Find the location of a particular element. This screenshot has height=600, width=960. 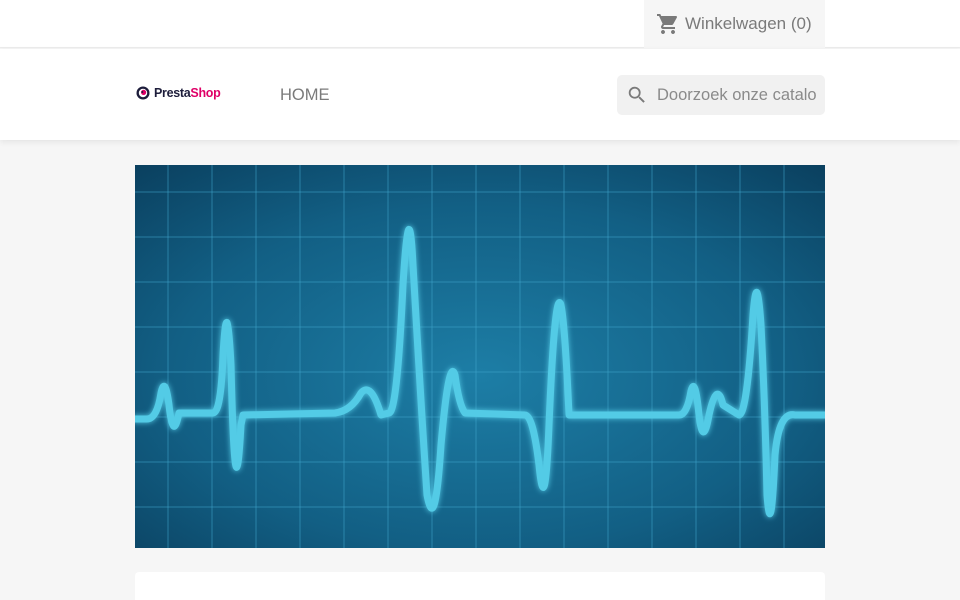

search-input is located at coordinates (737, 95).